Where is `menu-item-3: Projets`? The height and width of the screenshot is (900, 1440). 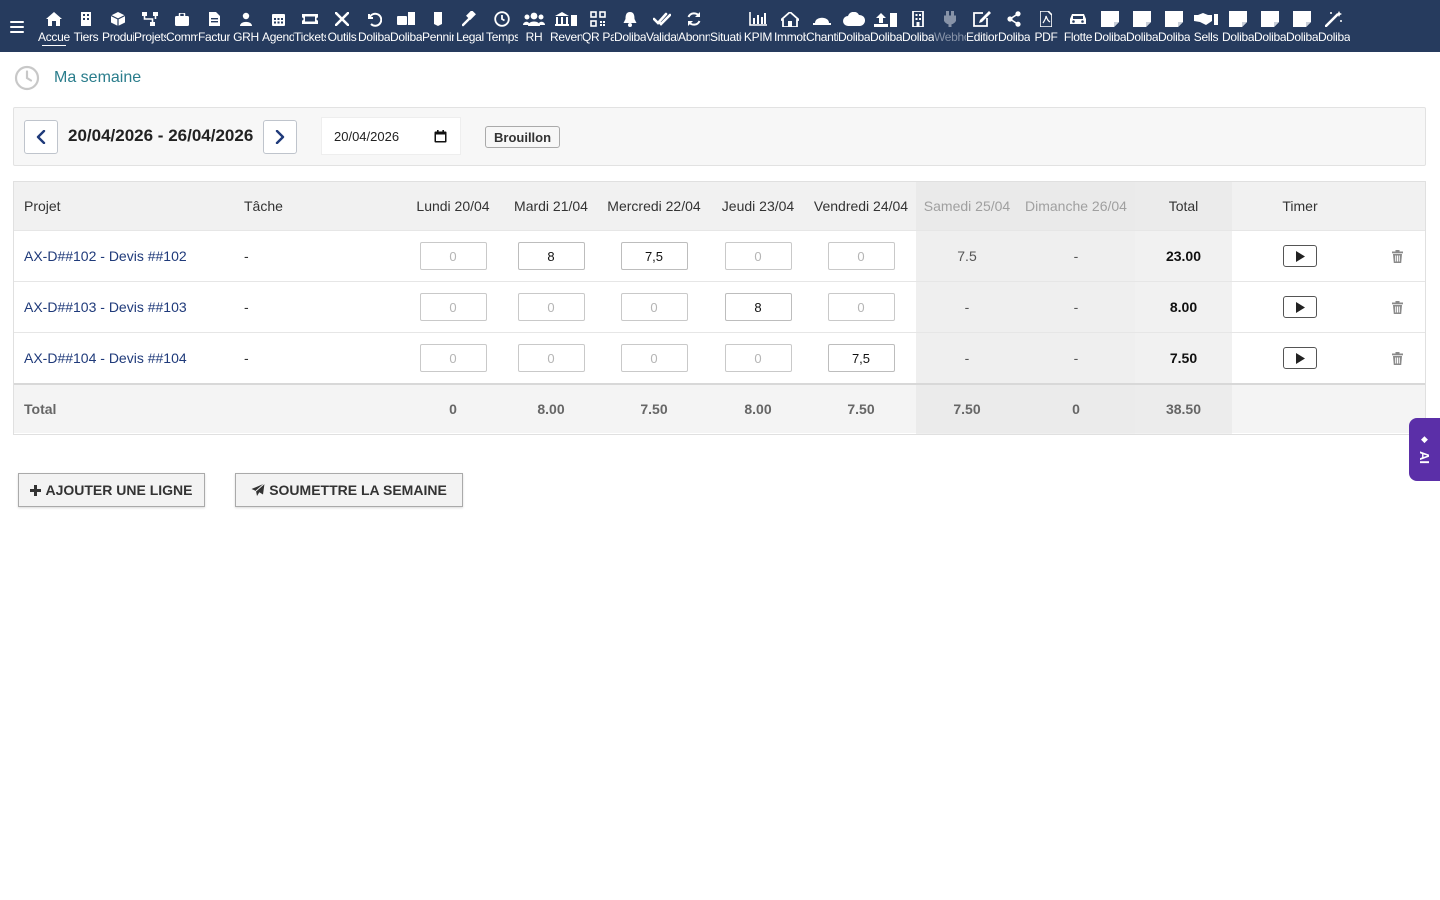
menu-item-3: Projets is located at coordinates (150, 26).